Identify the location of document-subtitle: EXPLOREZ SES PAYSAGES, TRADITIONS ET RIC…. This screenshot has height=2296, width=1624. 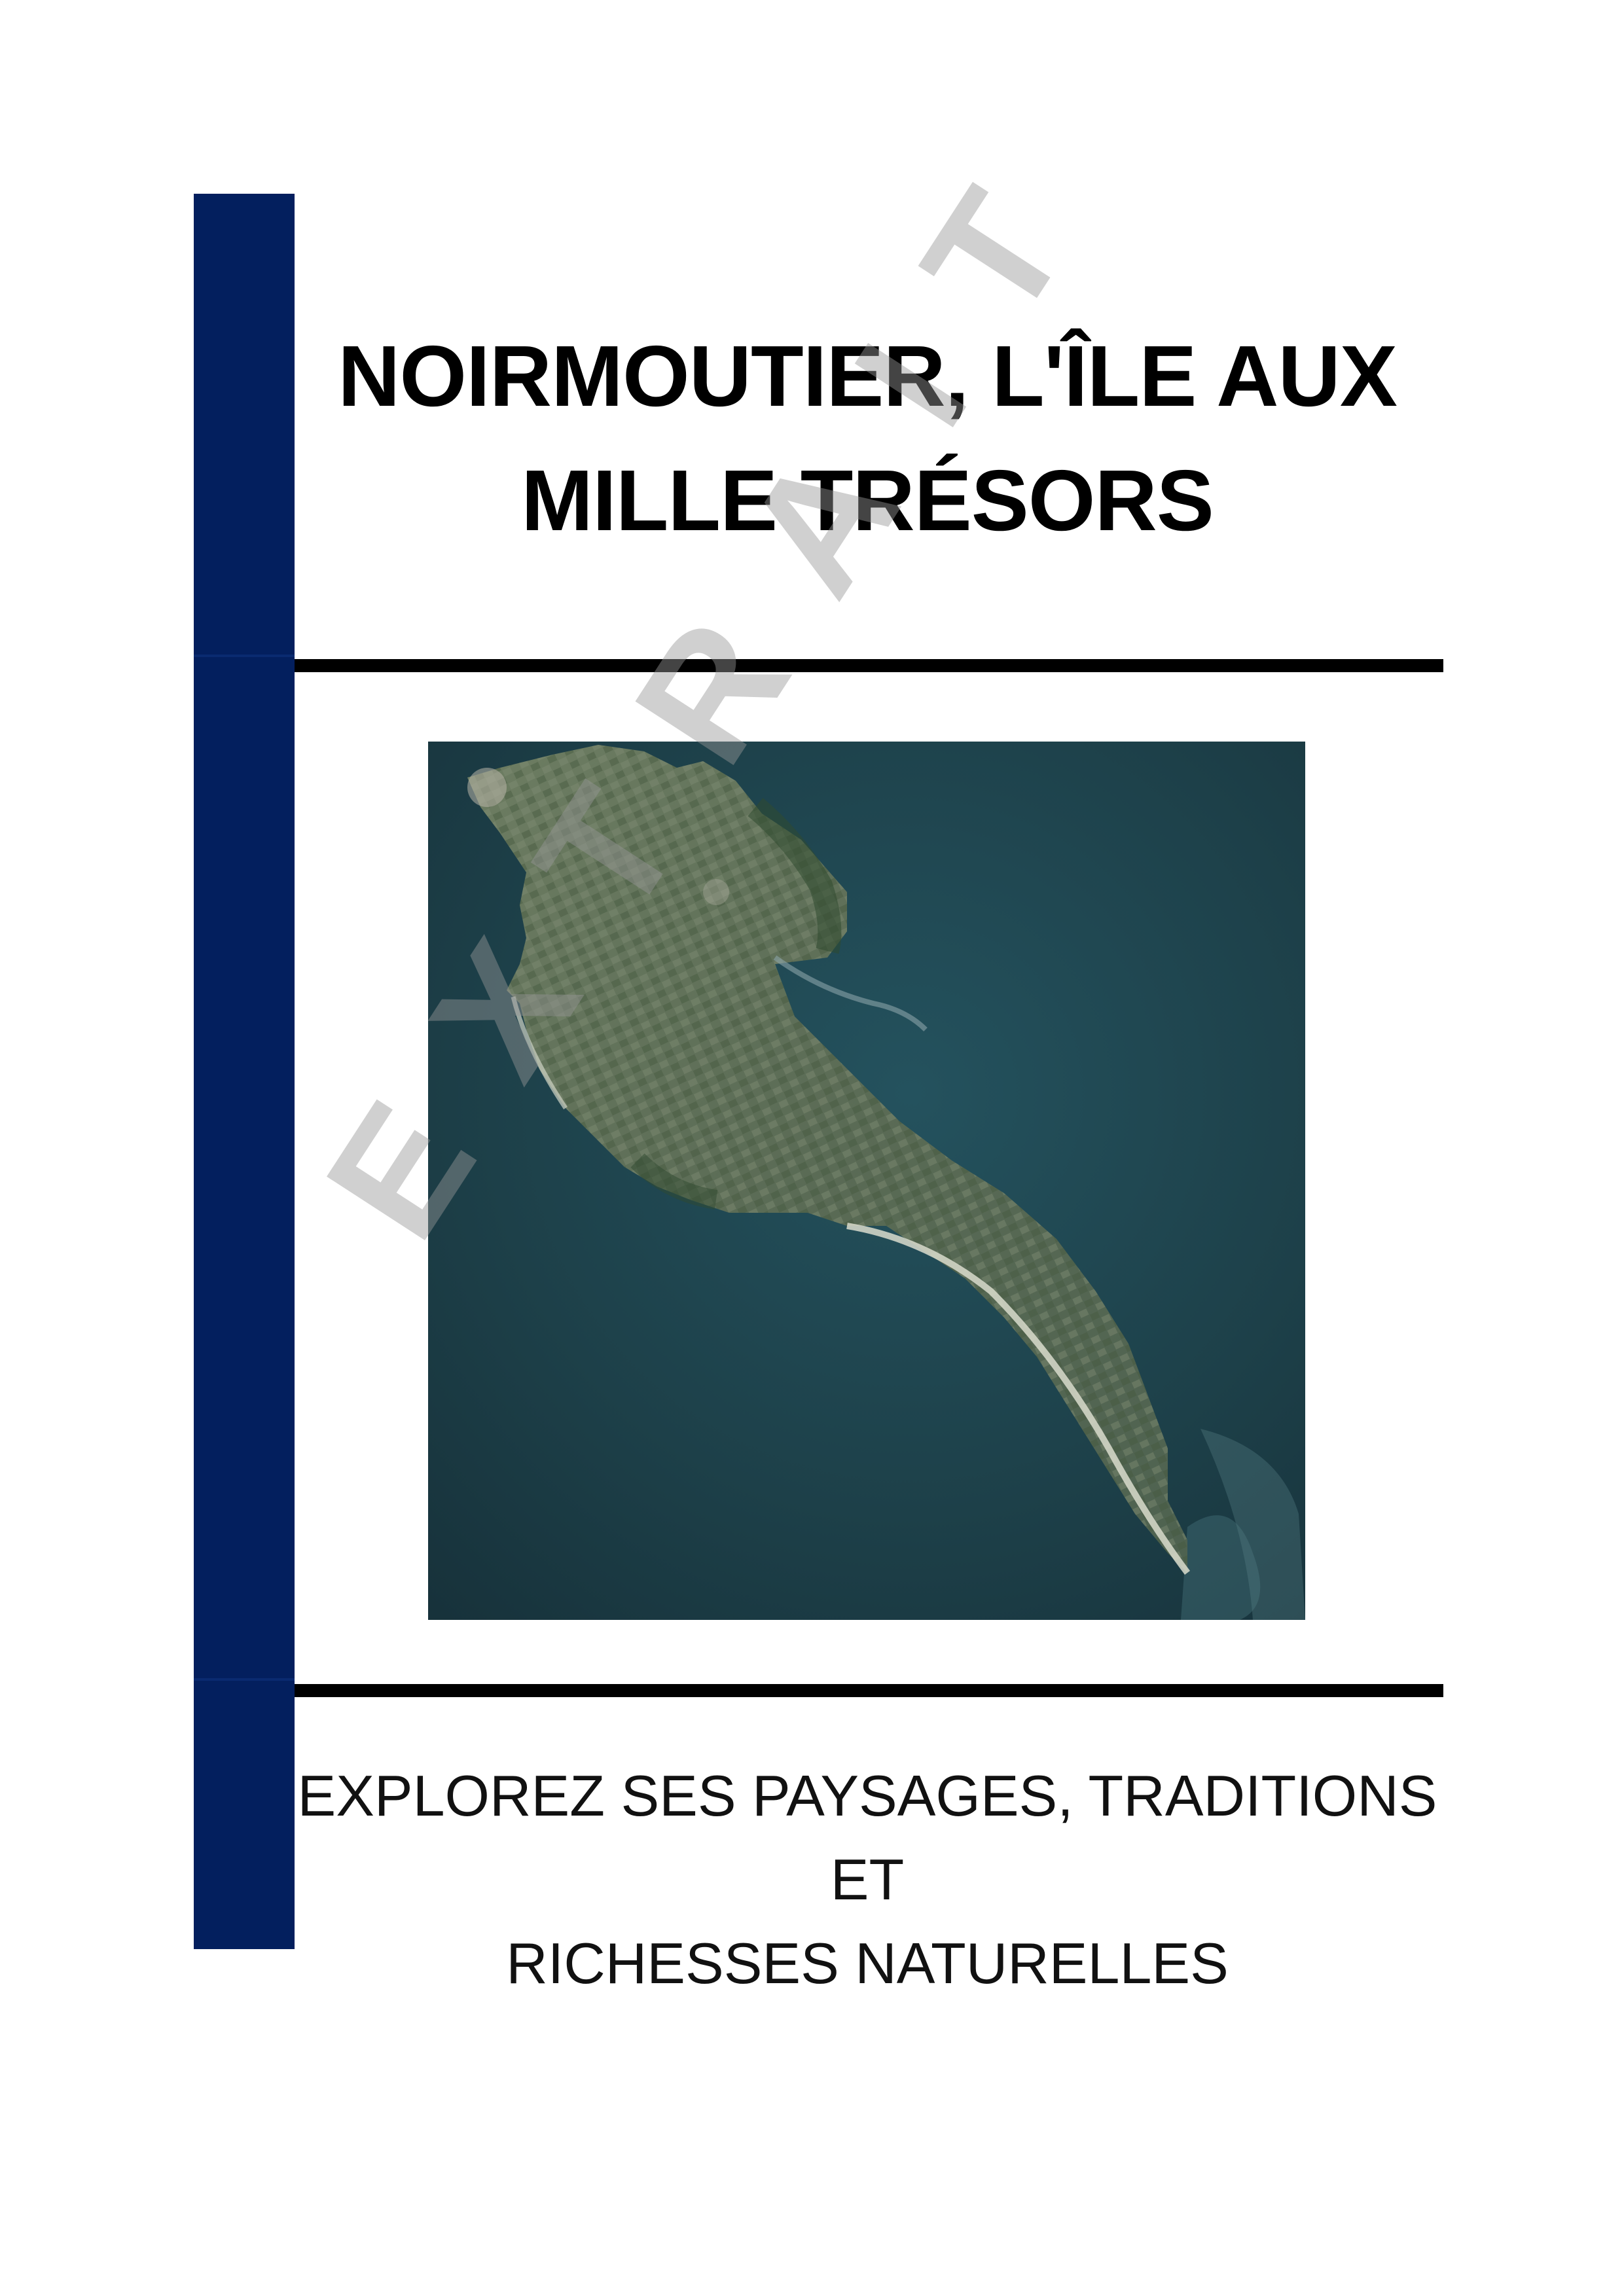
(867, 1879).